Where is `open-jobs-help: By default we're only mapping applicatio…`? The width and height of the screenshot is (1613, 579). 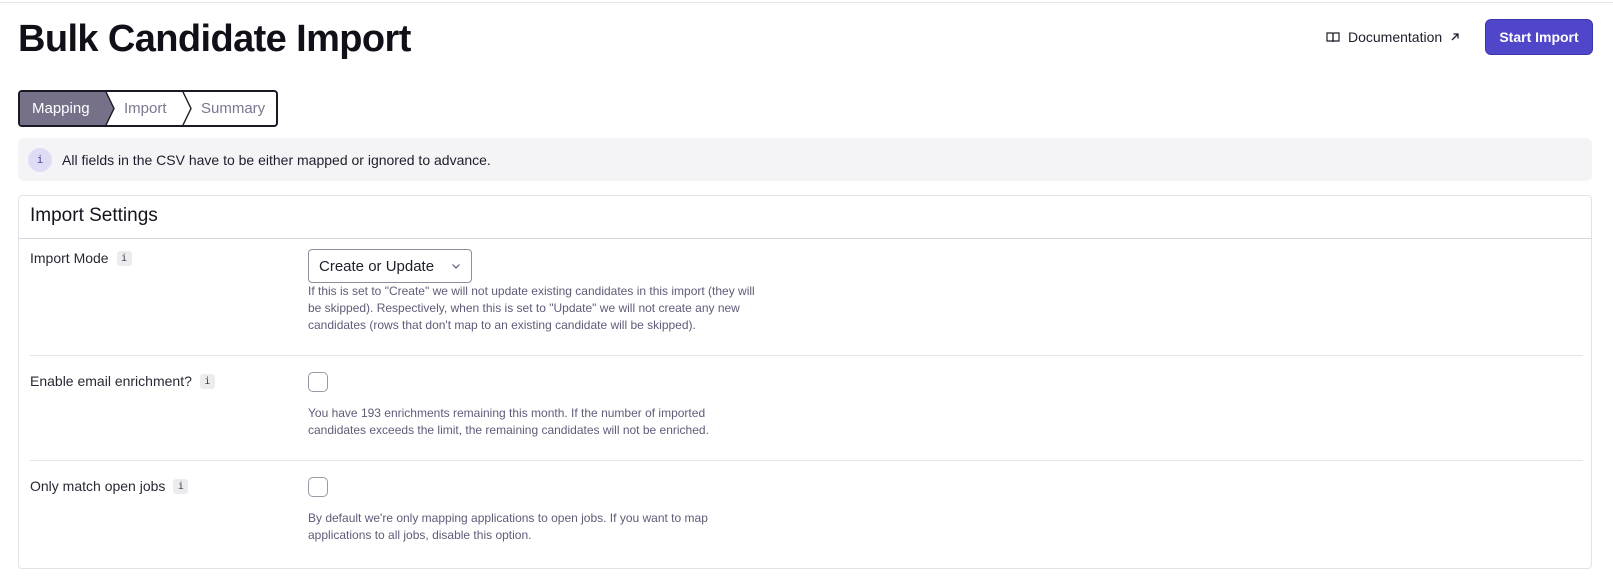
open-jobs-help: By default we're only mapping applicatio… is located at coordinates (508, 527).